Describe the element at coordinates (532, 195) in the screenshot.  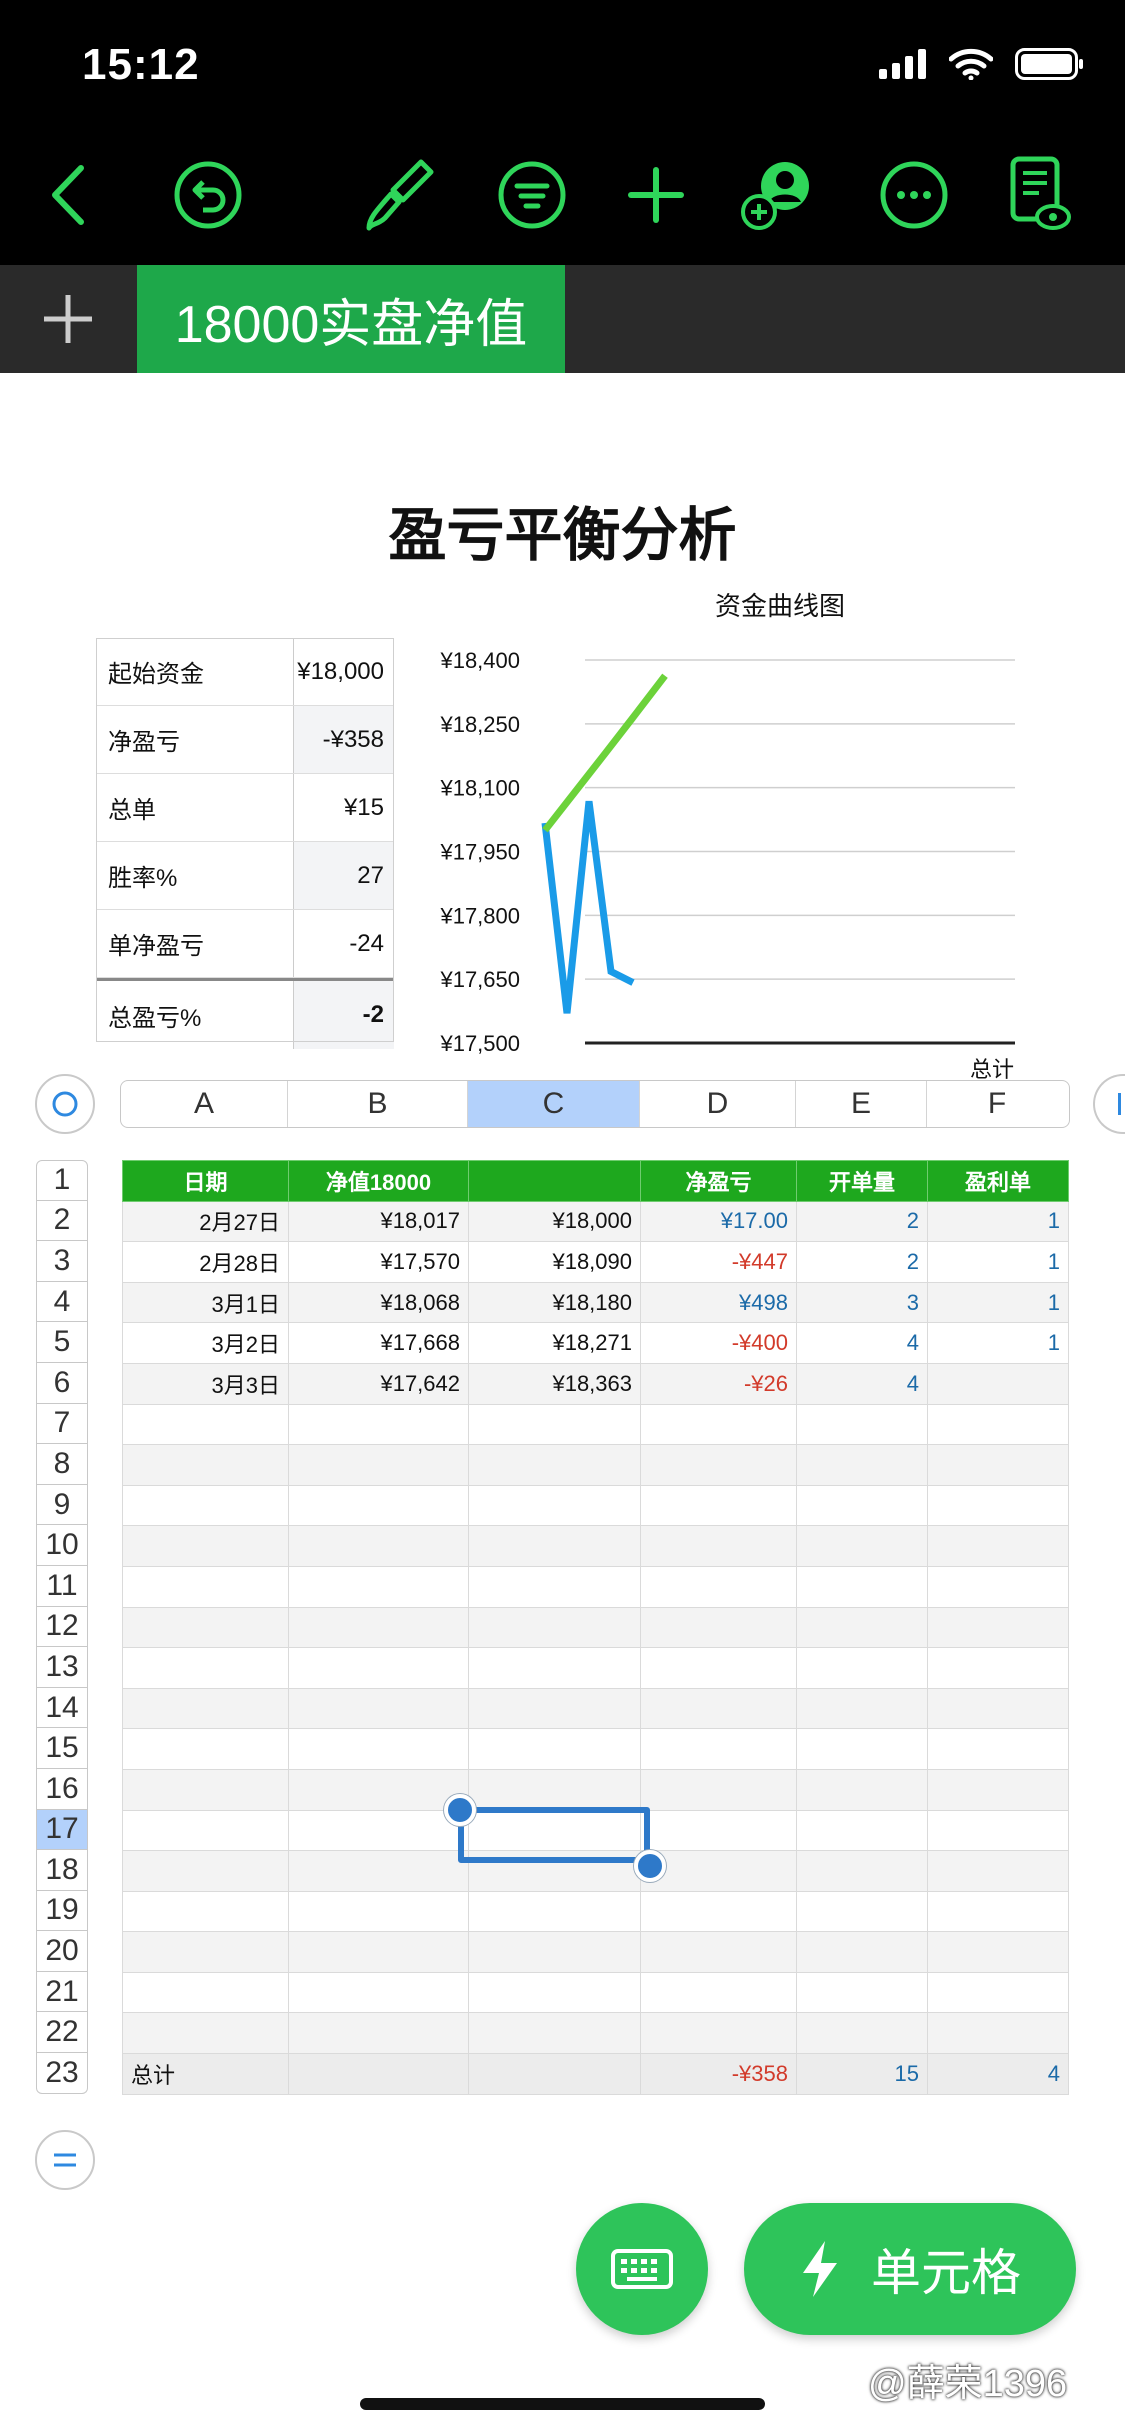
I see `filter-button` at that location.